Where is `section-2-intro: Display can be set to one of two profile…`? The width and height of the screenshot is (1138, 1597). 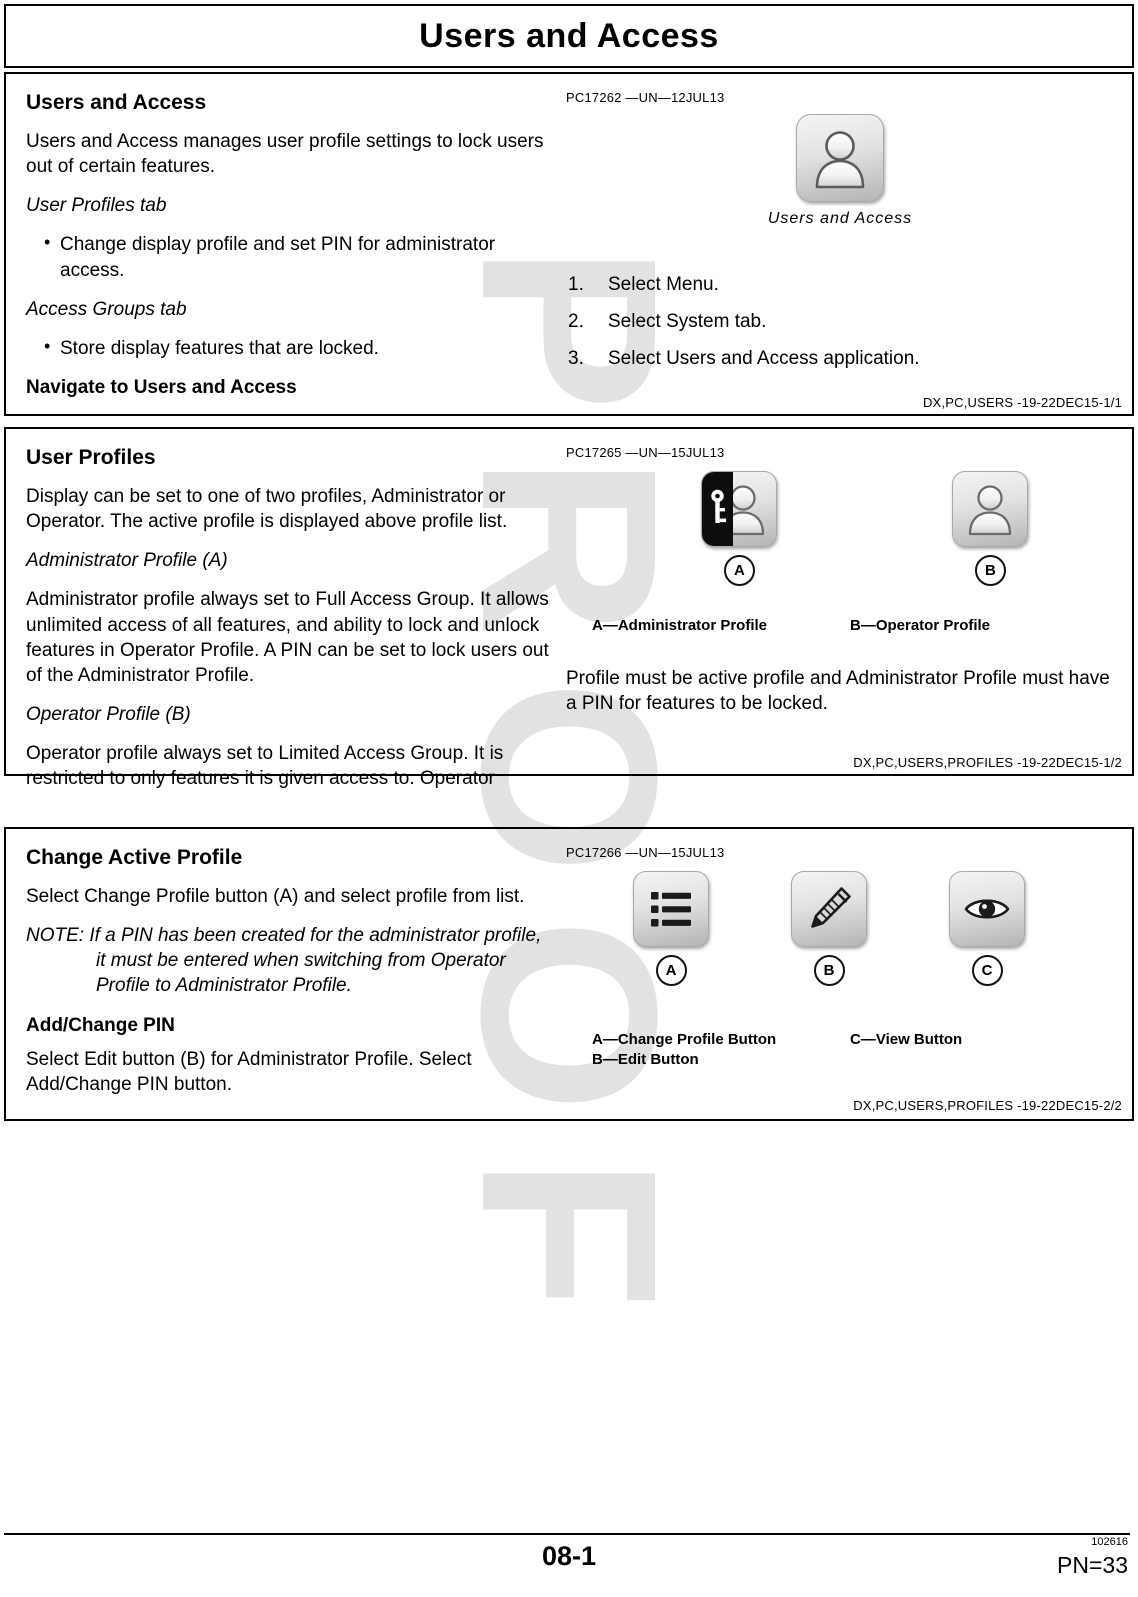 section-2-intro: Display can be set to one of two profile… is located at coordinates (267, 509).